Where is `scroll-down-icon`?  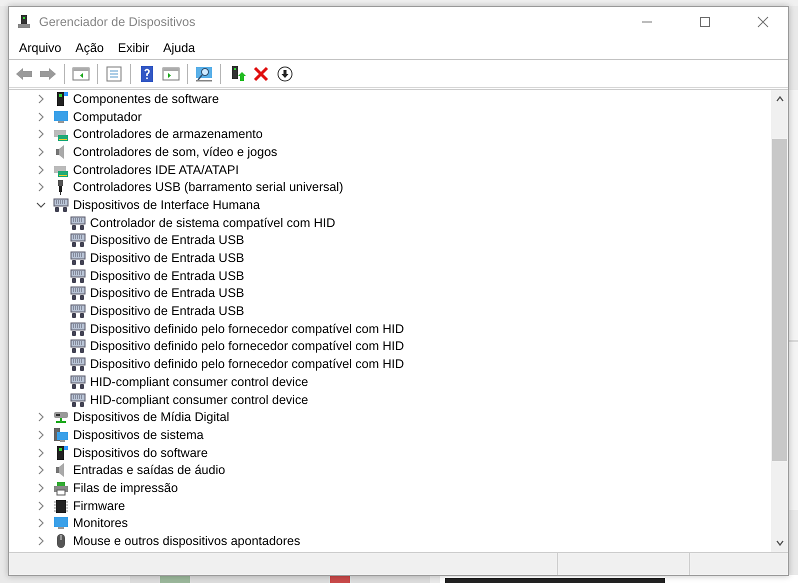
scroll-down-icon is located at coordinates (779, 543).